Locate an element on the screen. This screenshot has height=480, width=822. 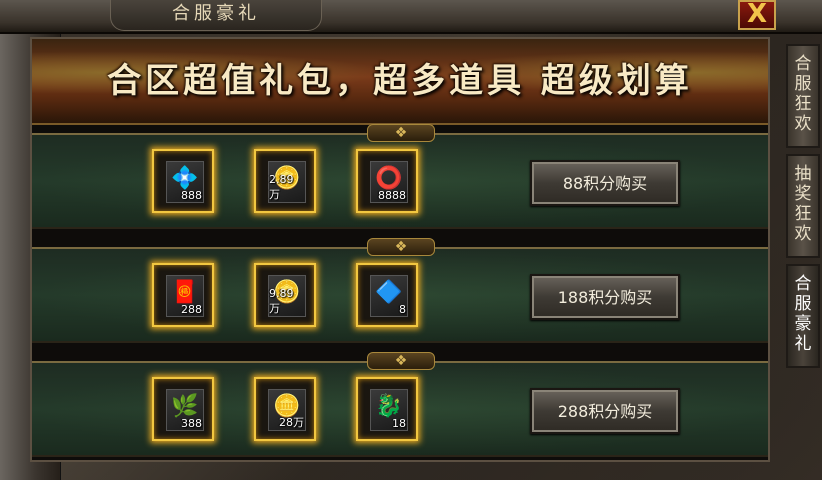
buy-button-188: 188积分购买 is located at coordinates (605, 297).